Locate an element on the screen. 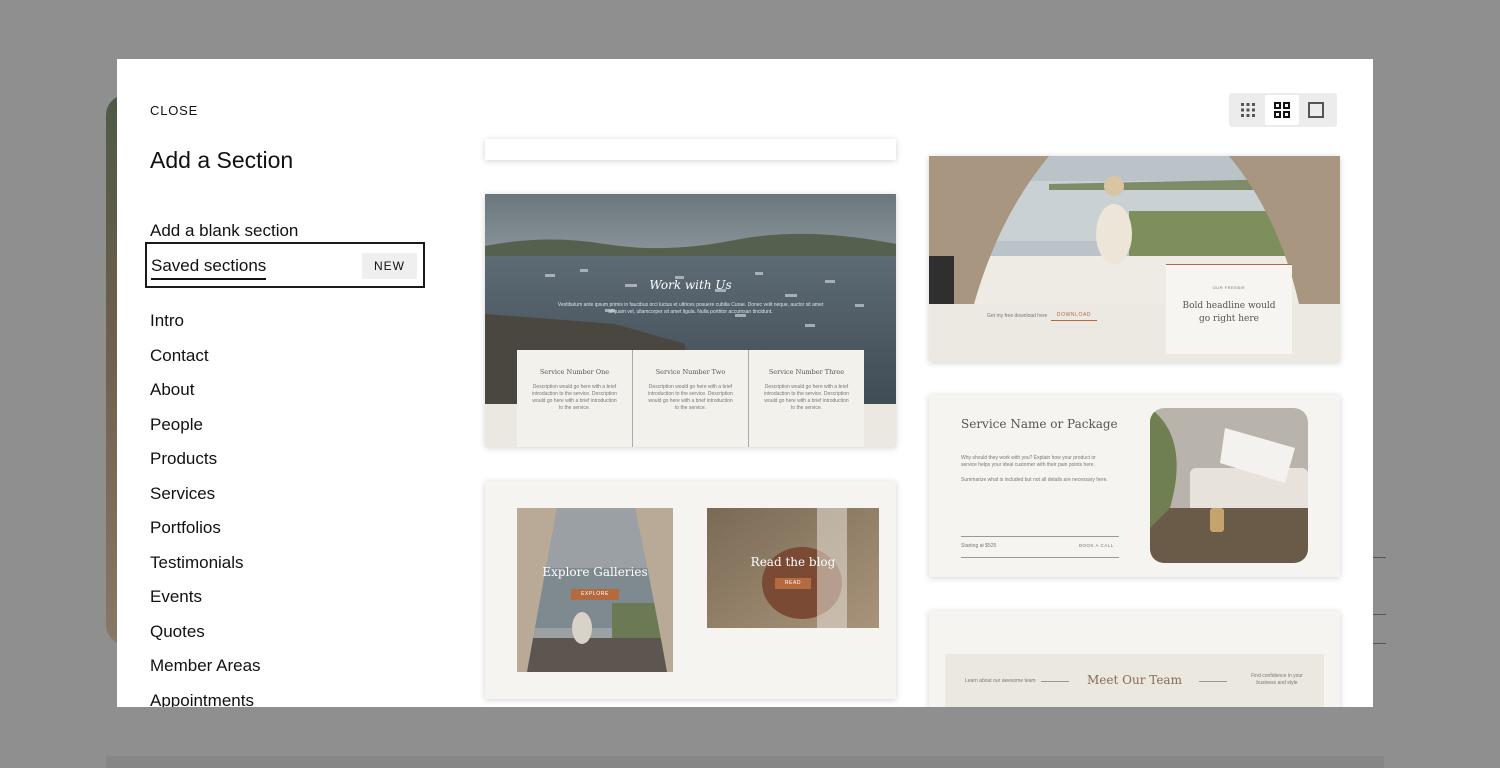 The image size is (1500, 768). view-mode-toggle is located at coordinates (1283, 110).